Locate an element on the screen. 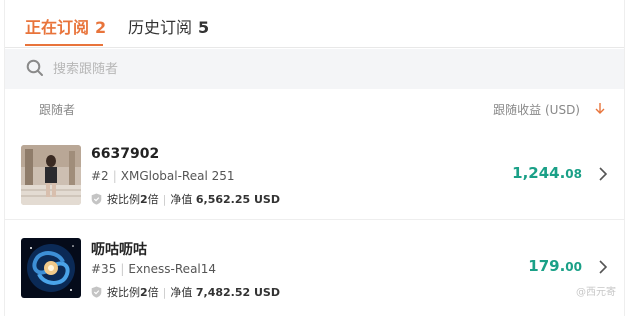 The image size is (630, 316). follower-profit: 179.00 is located at coordinates (555, 266).